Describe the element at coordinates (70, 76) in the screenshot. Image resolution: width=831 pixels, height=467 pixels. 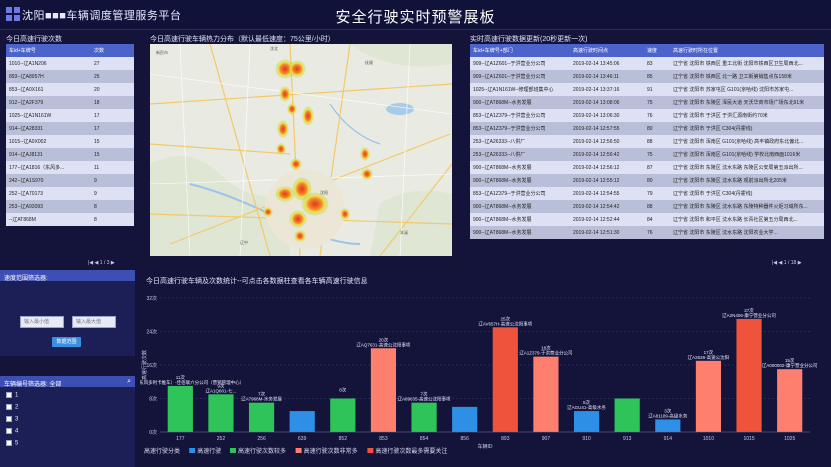
I see `table-row: 893--辽A8957H 25` at that location.